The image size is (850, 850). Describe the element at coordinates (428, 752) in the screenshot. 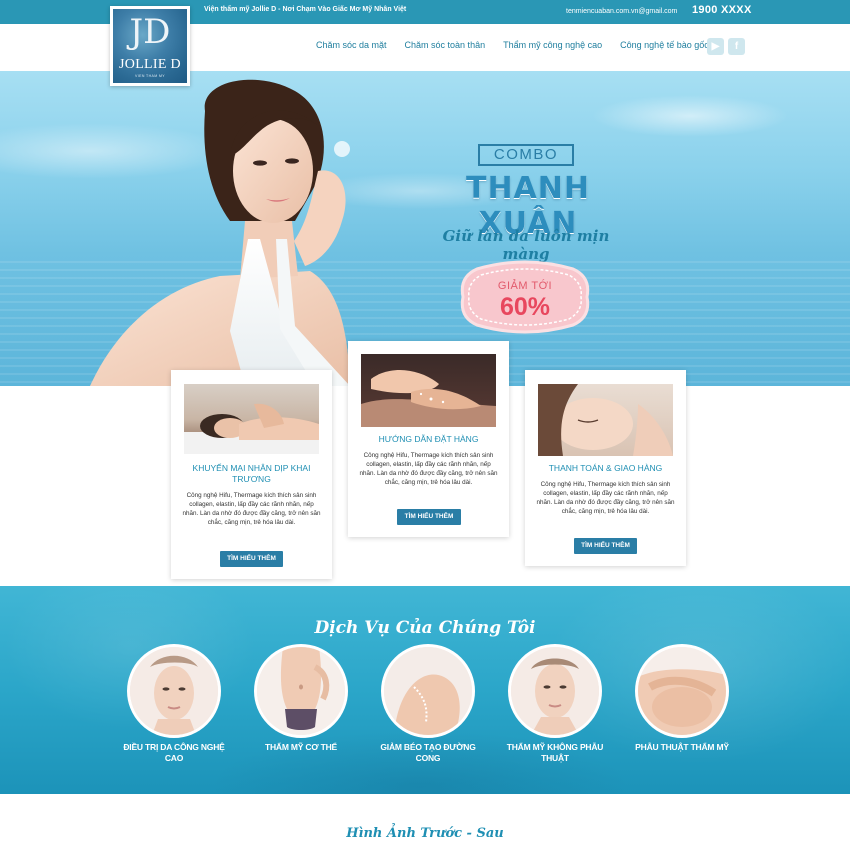

I see `service-label: GIẢM BÉO TẠO ĐƯỜNG CONG` at that location.